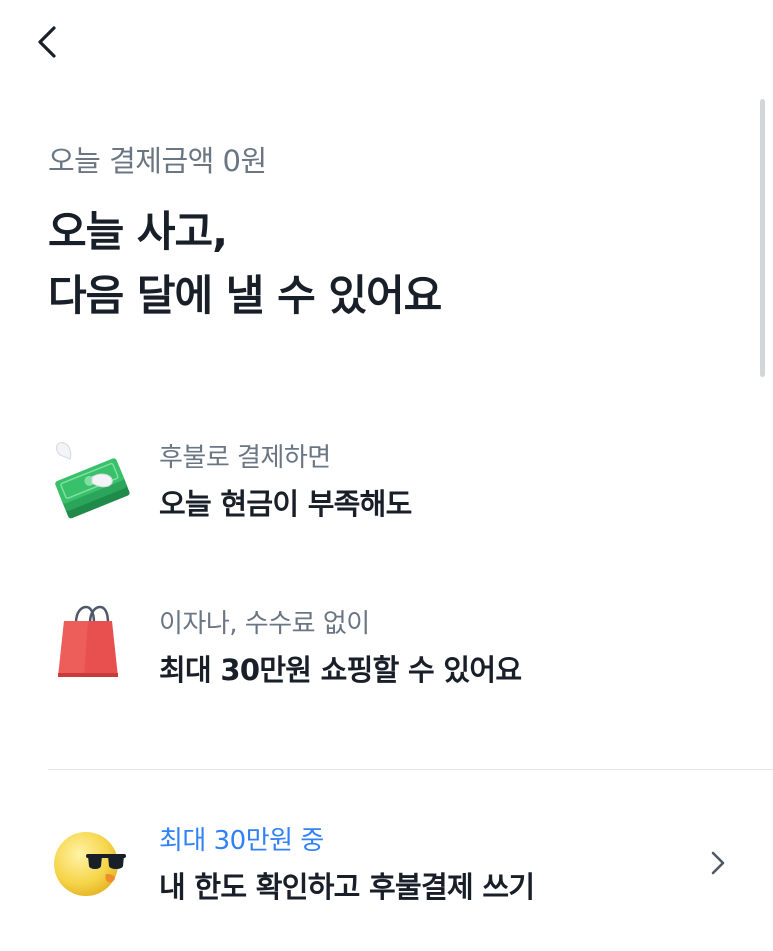  What do you see at coordinates (347, 887) in the screenshot?
I see `limit-cta-label: 내 한도 확인하고 후불결제 쓰기` at bounding box center [347, 887].